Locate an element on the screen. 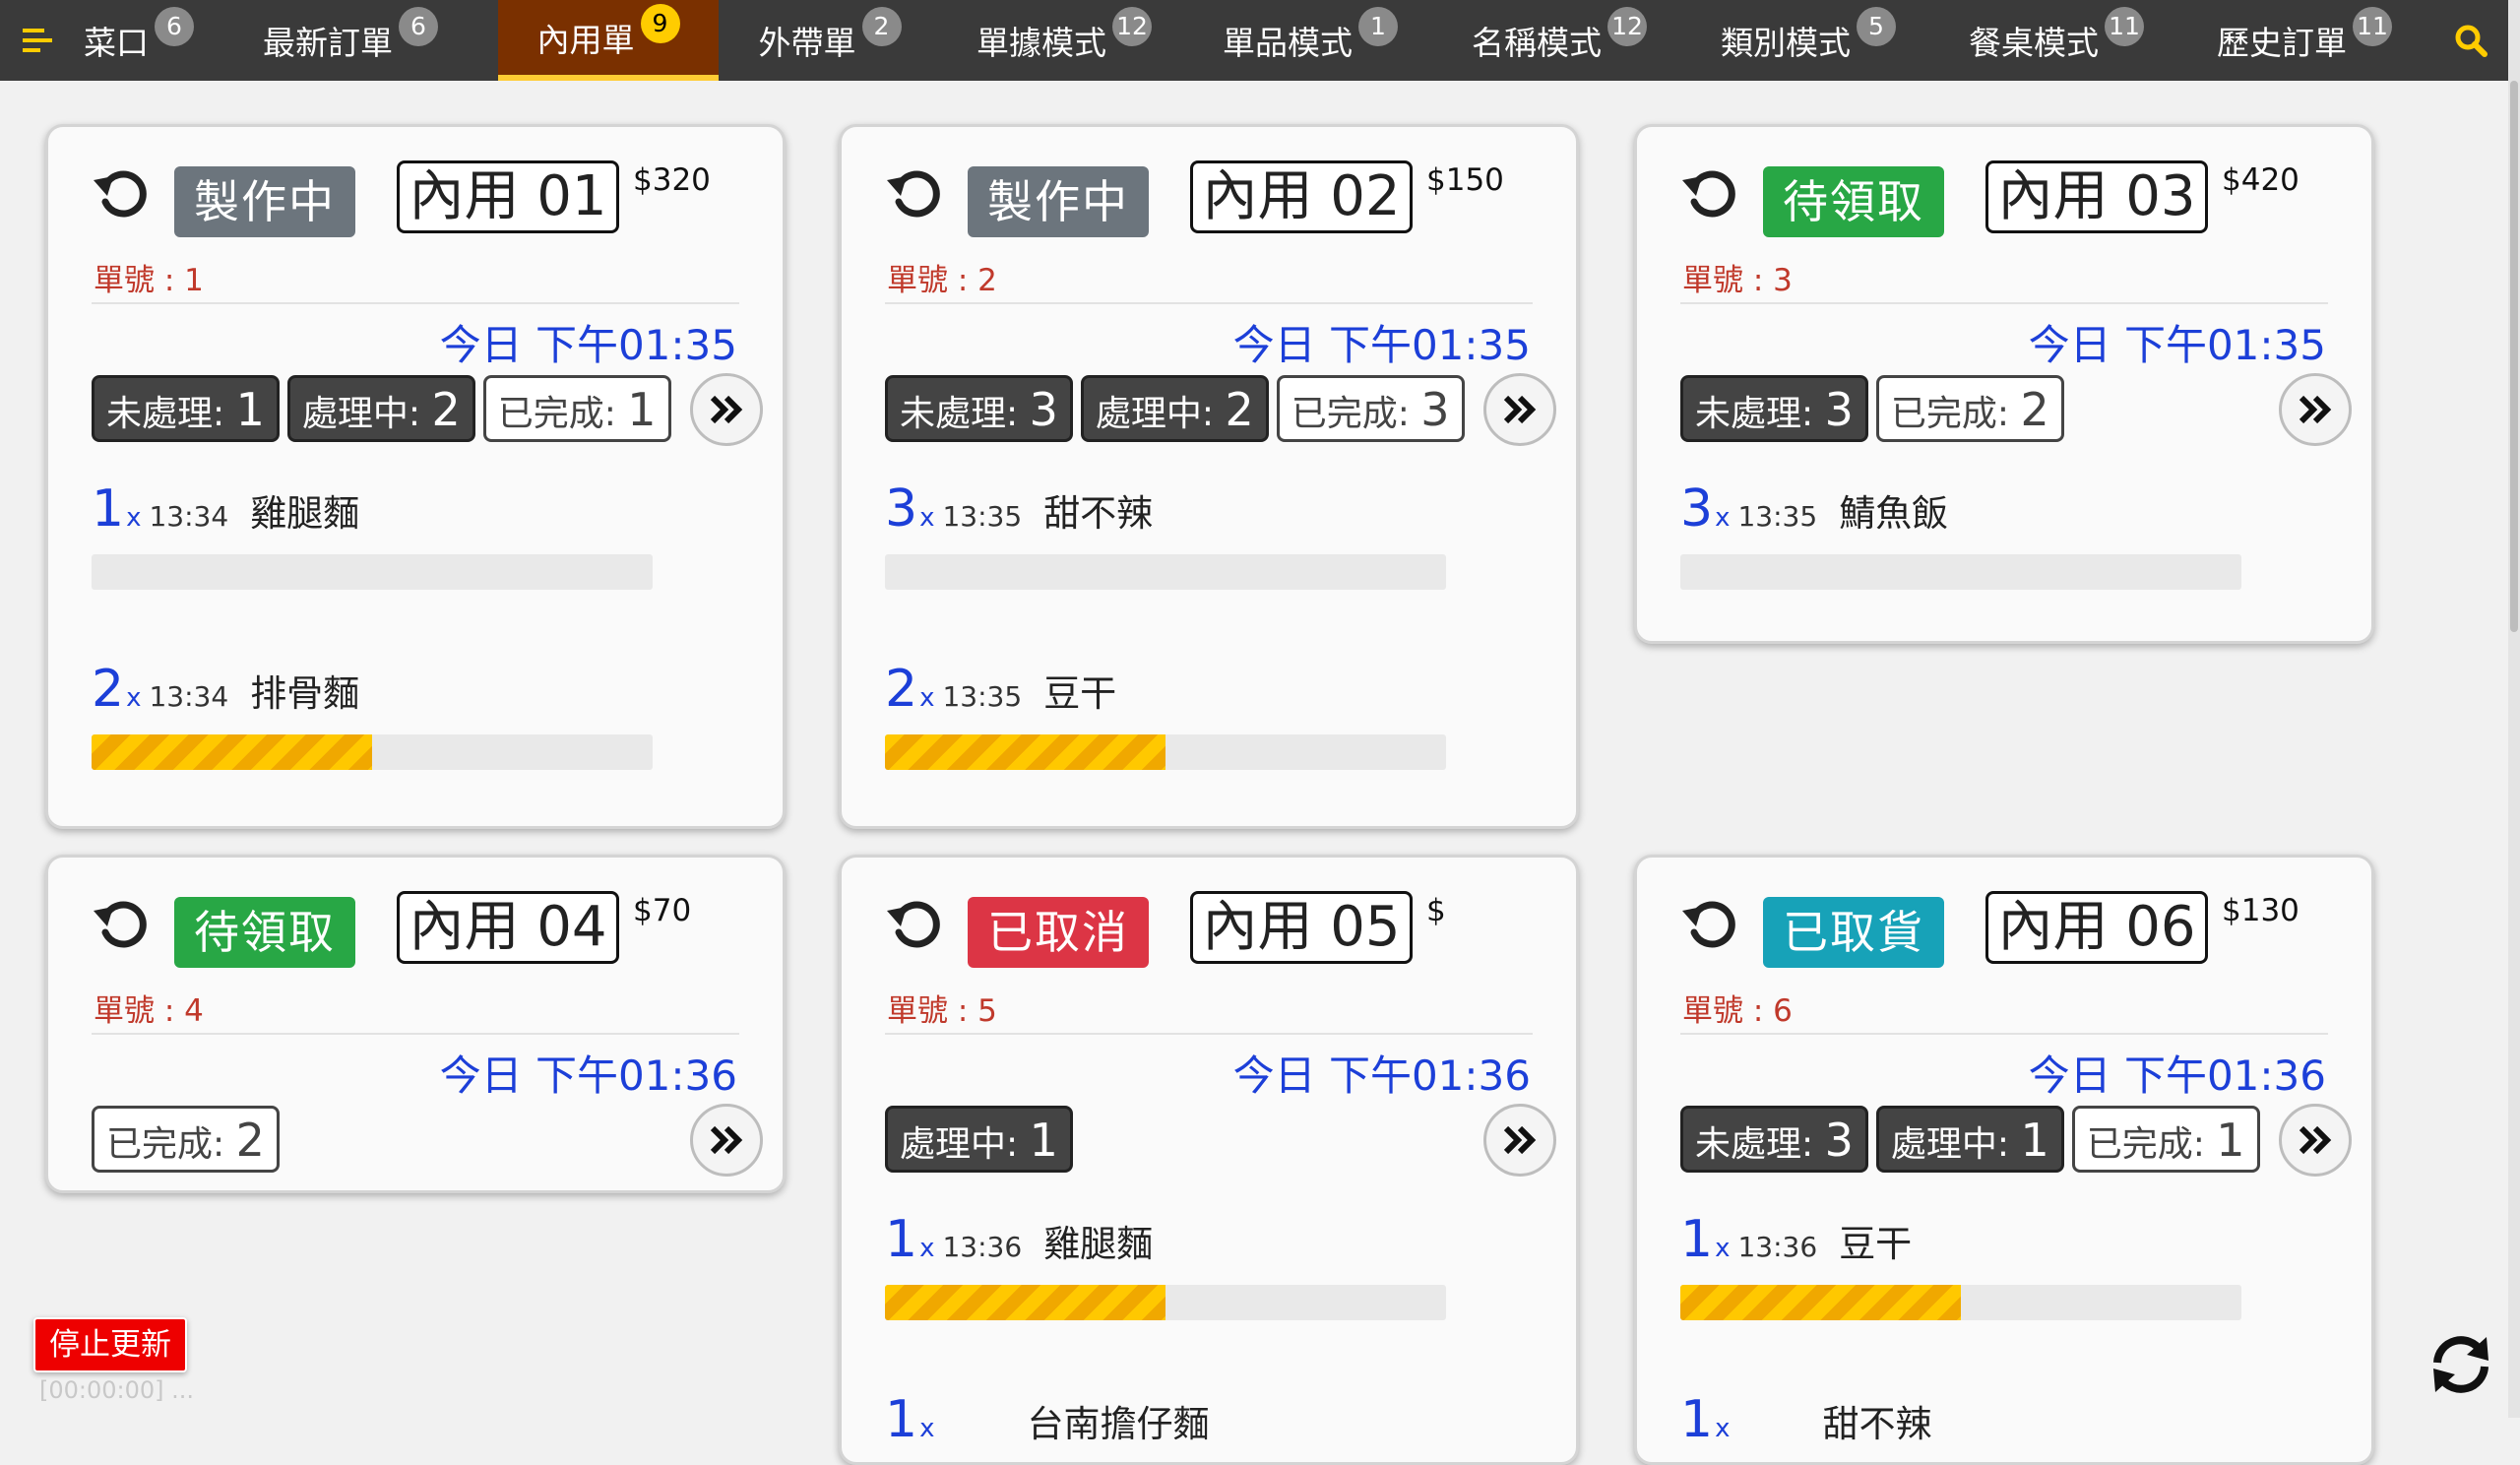  refresh-icon is located at coordinates (2461, 1365).